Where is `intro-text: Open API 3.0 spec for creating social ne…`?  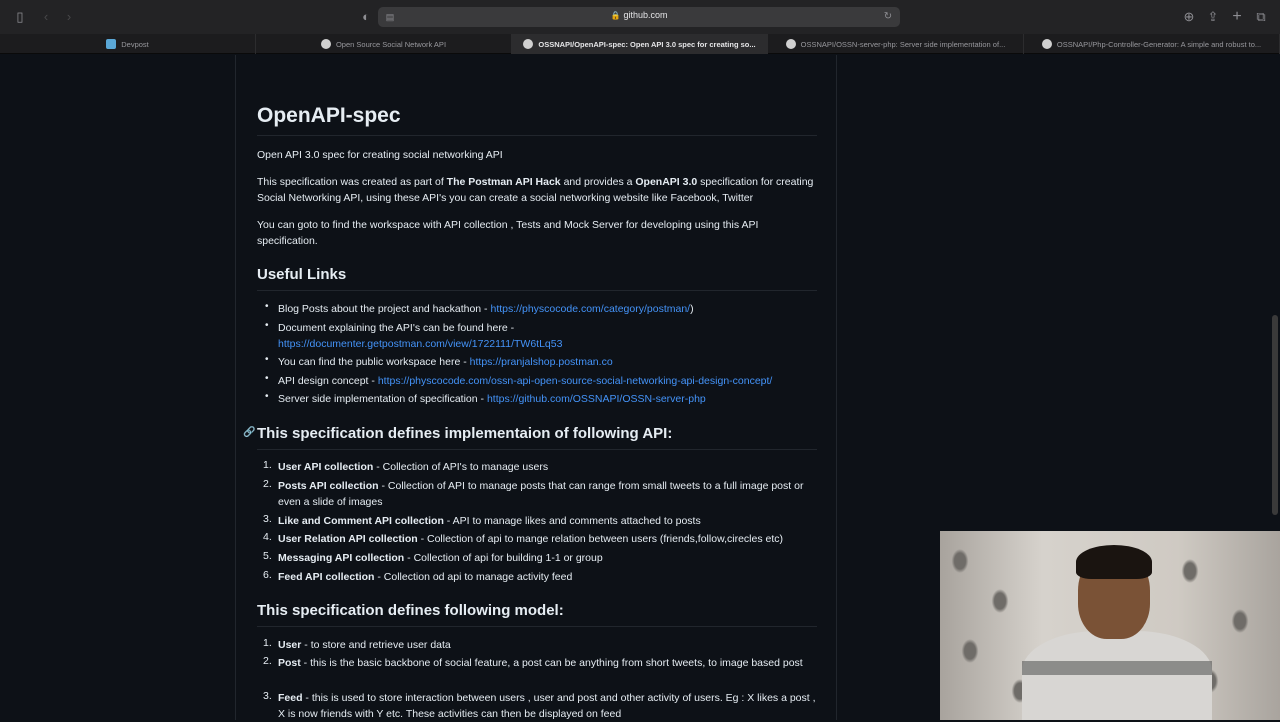 intro-text: Open API 3.0 spec for creating social ne… is located at coordinates (380, 155).